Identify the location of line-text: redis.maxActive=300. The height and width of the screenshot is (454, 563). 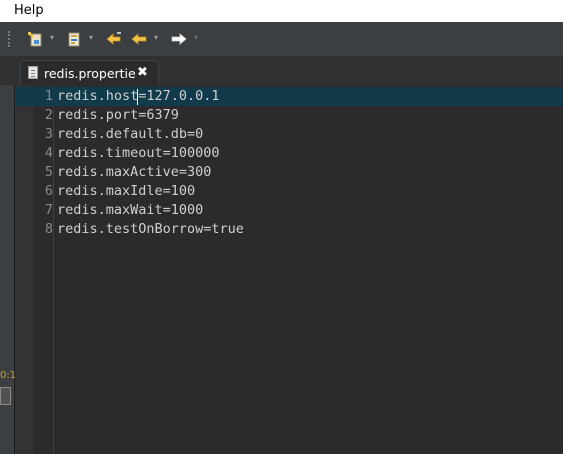
(134, 172).